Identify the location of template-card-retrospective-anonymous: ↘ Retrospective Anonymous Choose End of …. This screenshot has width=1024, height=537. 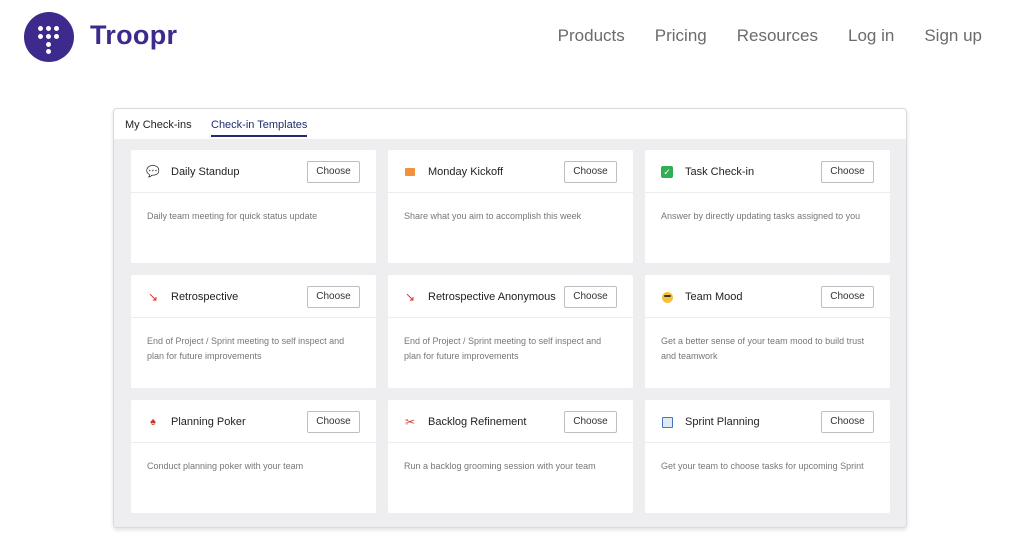
(510, 331).